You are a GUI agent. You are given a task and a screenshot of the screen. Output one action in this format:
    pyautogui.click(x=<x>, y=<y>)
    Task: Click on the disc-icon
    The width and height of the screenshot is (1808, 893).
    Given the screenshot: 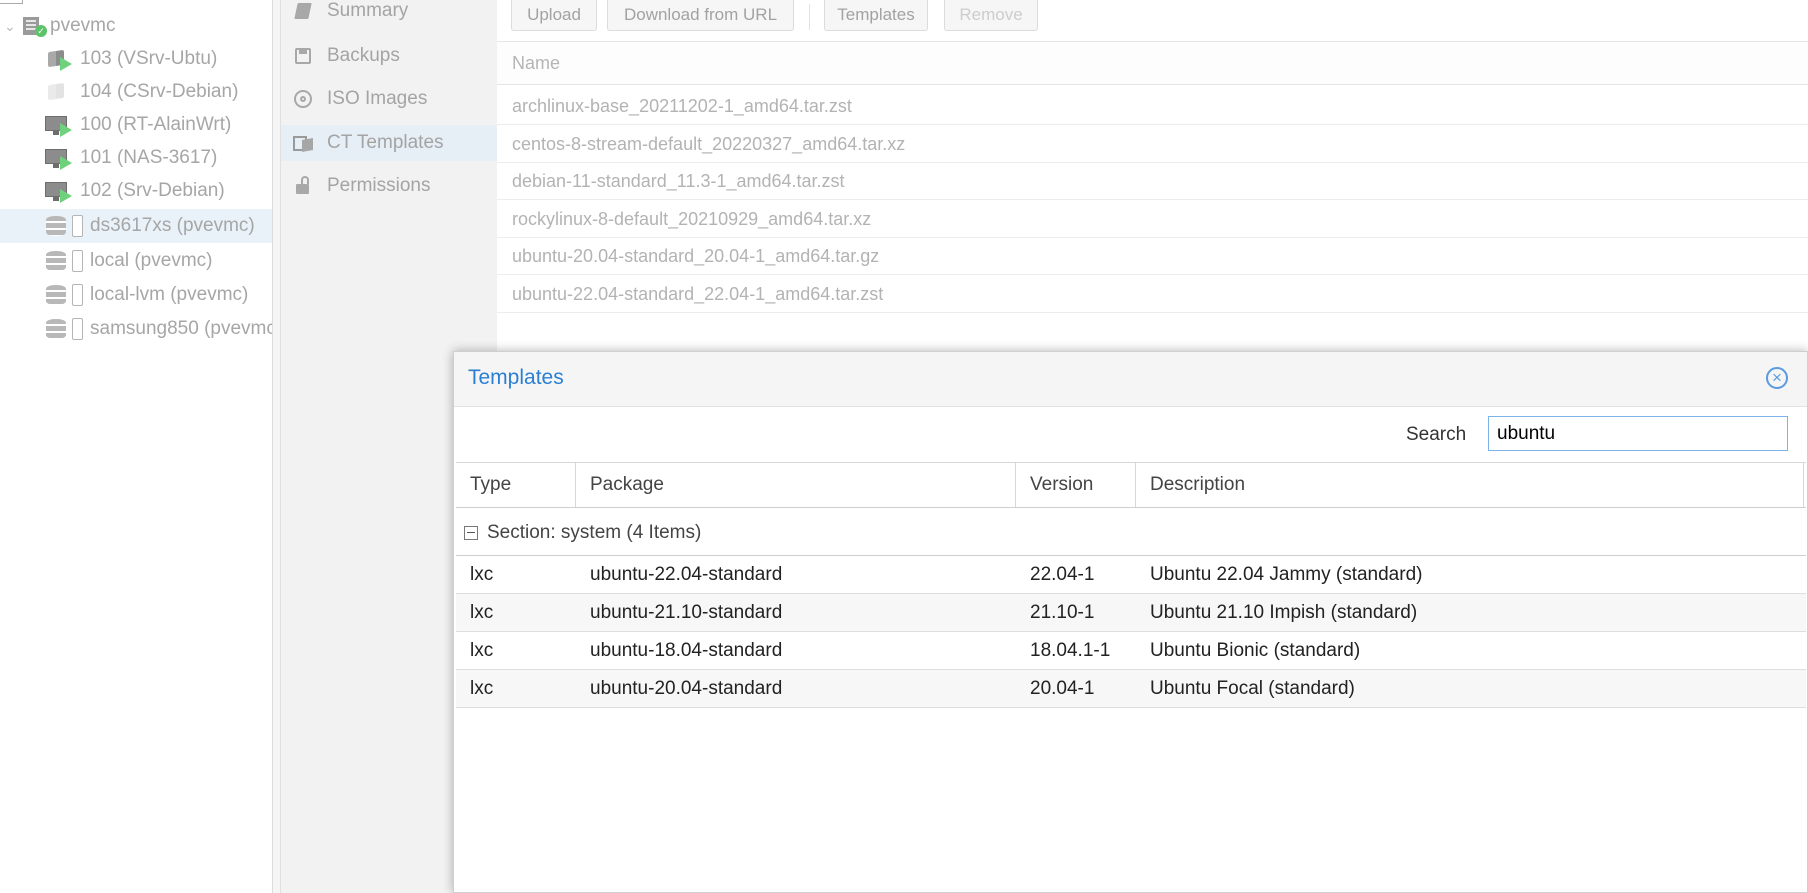 What is the action you would take?
    pyautogui.click(x=303, y=99)
    